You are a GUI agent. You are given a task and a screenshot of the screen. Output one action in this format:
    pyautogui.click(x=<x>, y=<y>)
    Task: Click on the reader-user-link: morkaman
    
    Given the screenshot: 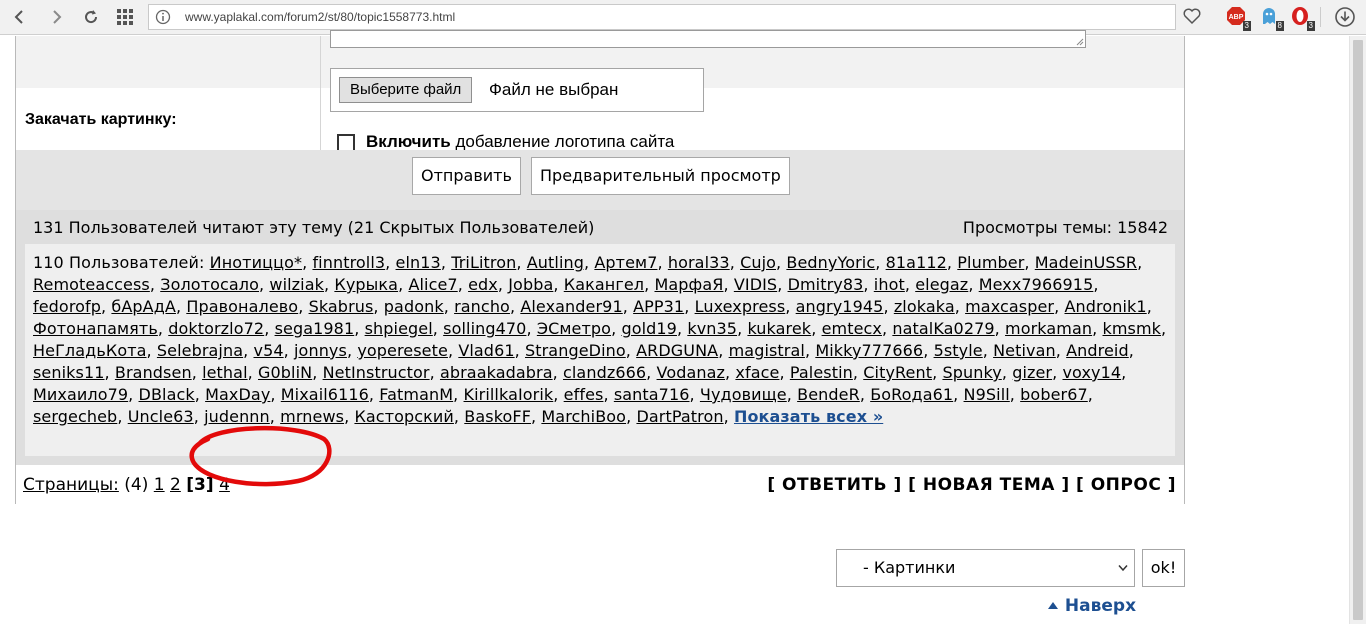 What is the action you would take?
    pyautogui.click(x=1048, y=328)
    